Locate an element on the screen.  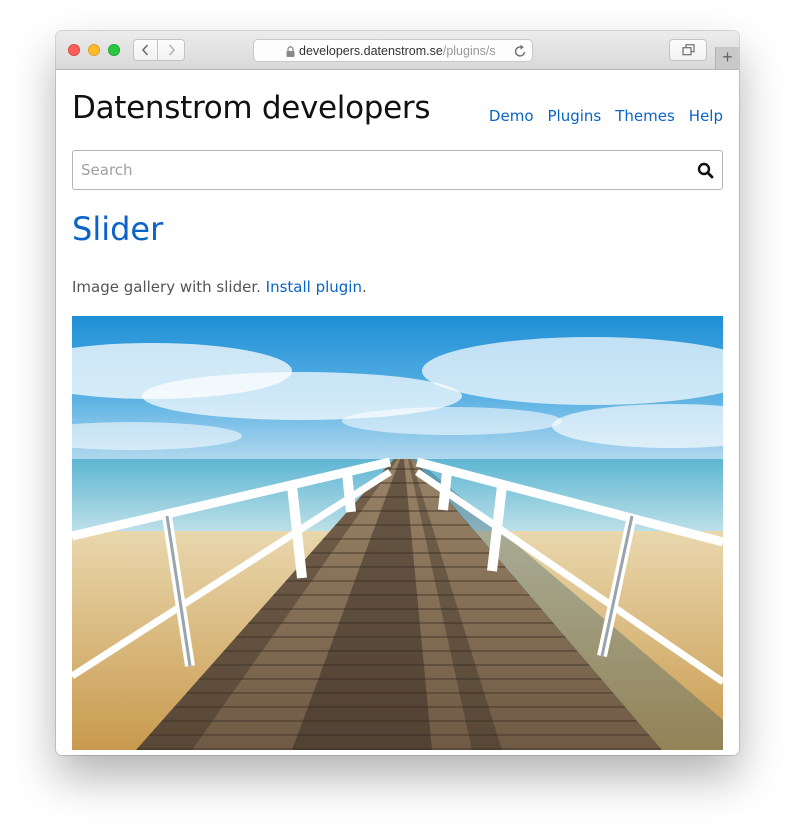
description-text: Image gallery with slider. is located at coordinates (166, 287).